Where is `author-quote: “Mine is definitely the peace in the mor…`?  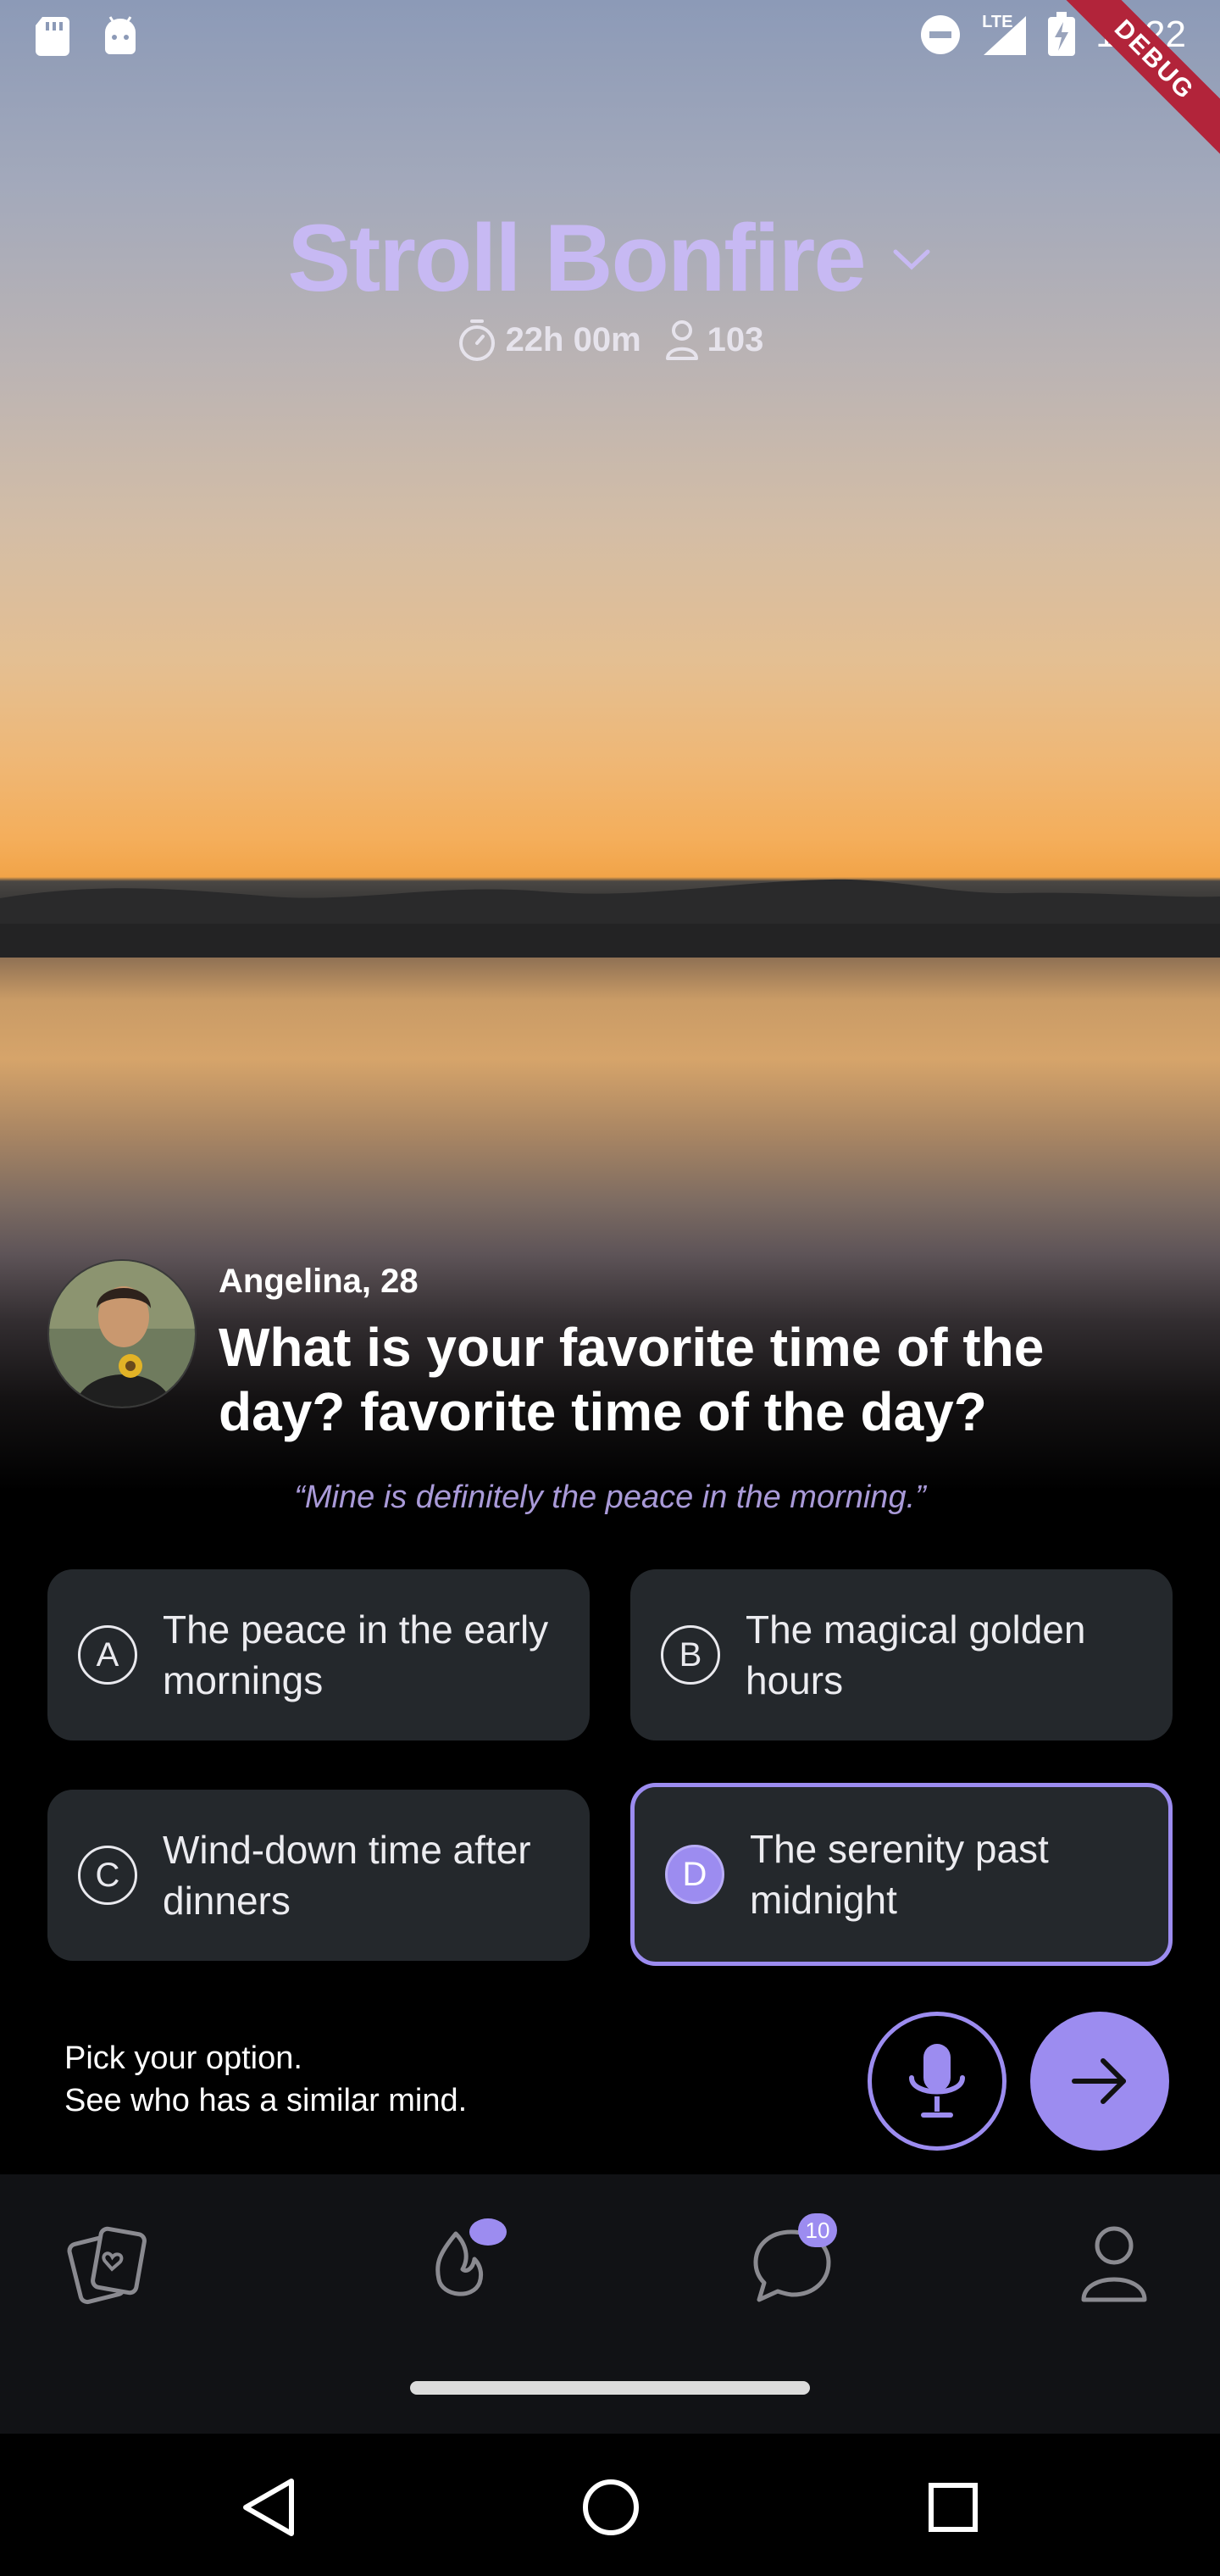
author-quote: “Mine is definitely the peace in the mor… is located at coordinates (610, 1497).